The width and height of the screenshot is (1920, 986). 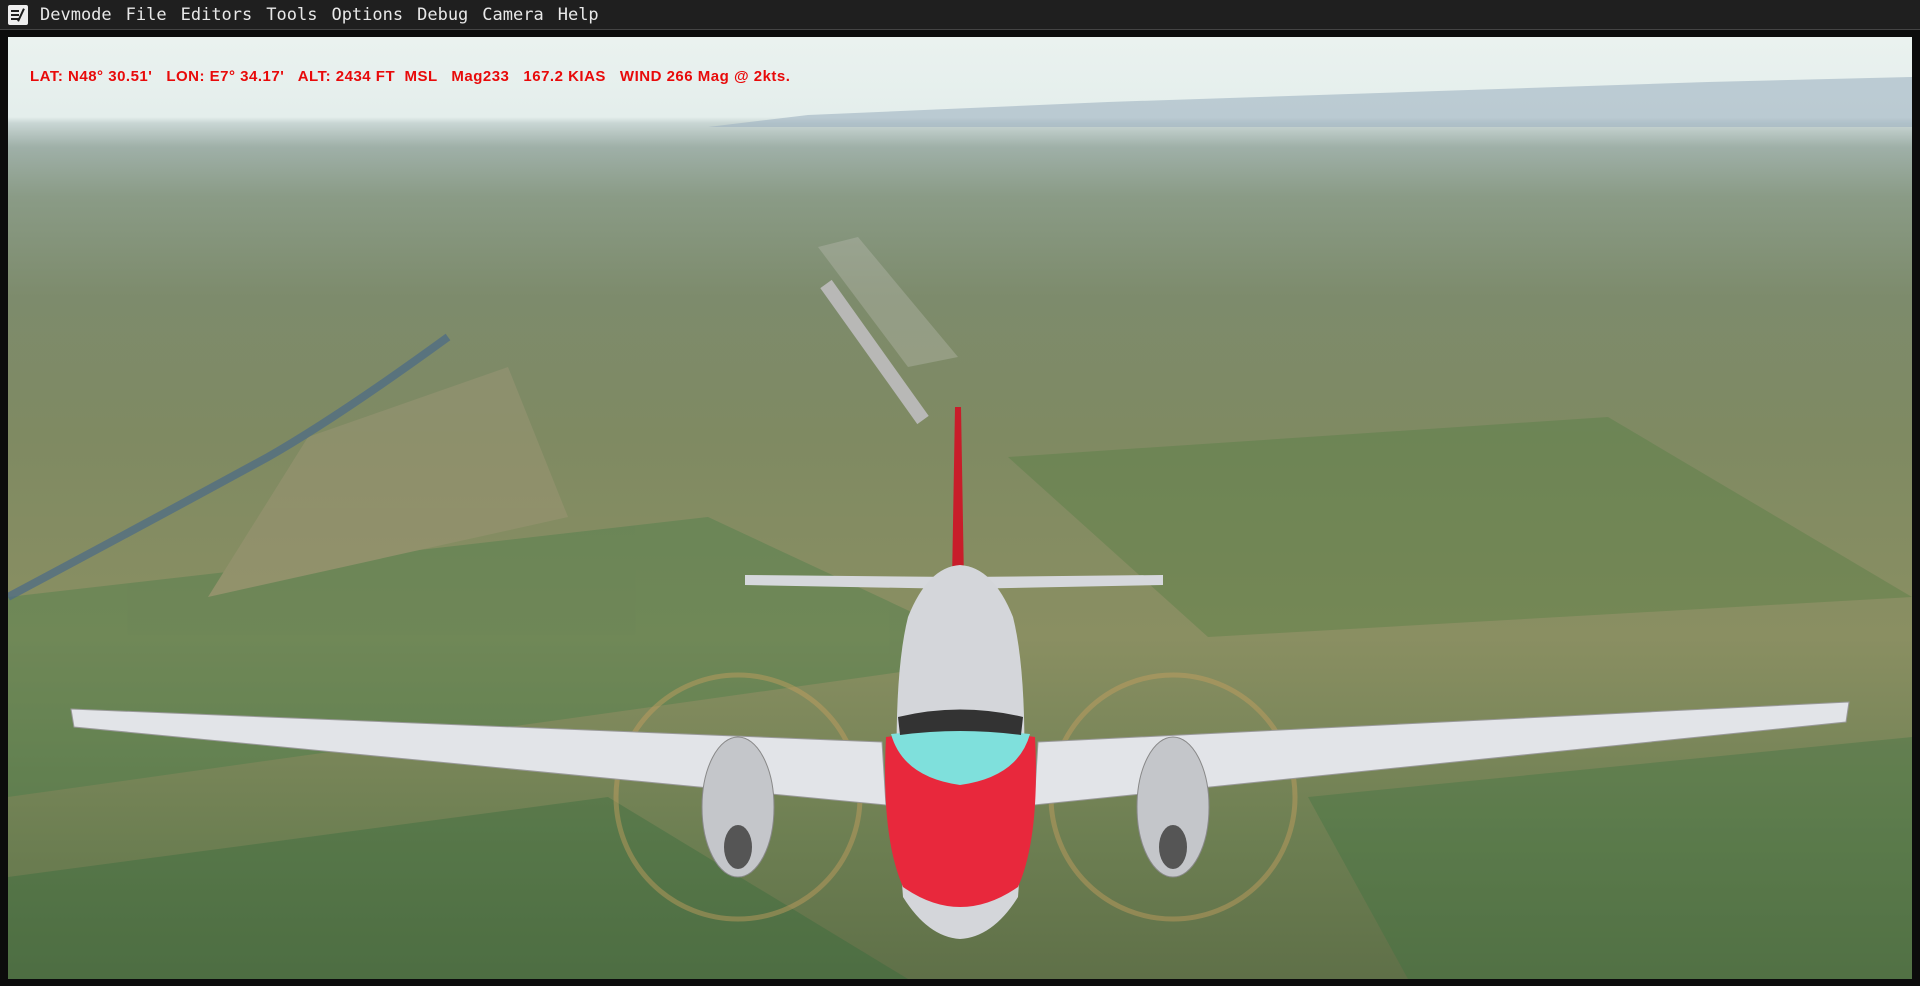 What do you see at coordinates (1173, 847) in the screenshot?
I see `right-engine-intake` at bounding box center [1173, 847].